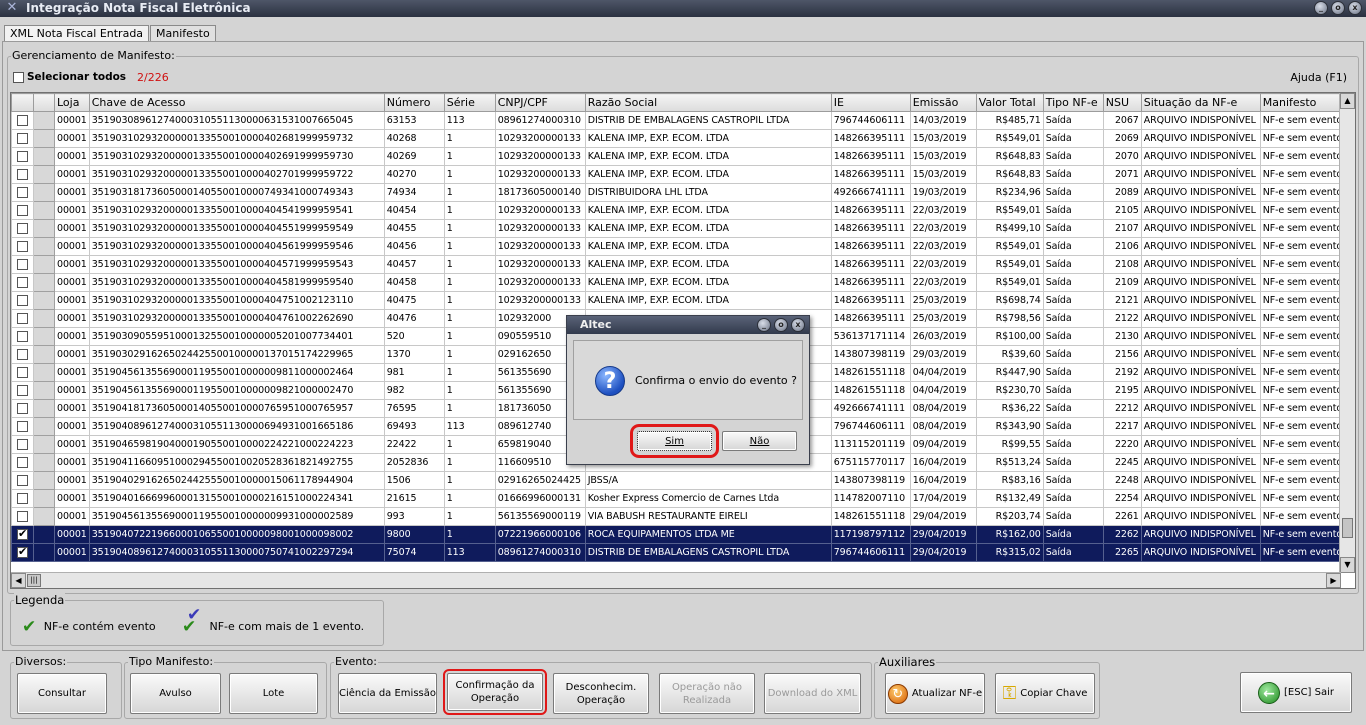  I want to click on close-button: x, so click(1355, 8).